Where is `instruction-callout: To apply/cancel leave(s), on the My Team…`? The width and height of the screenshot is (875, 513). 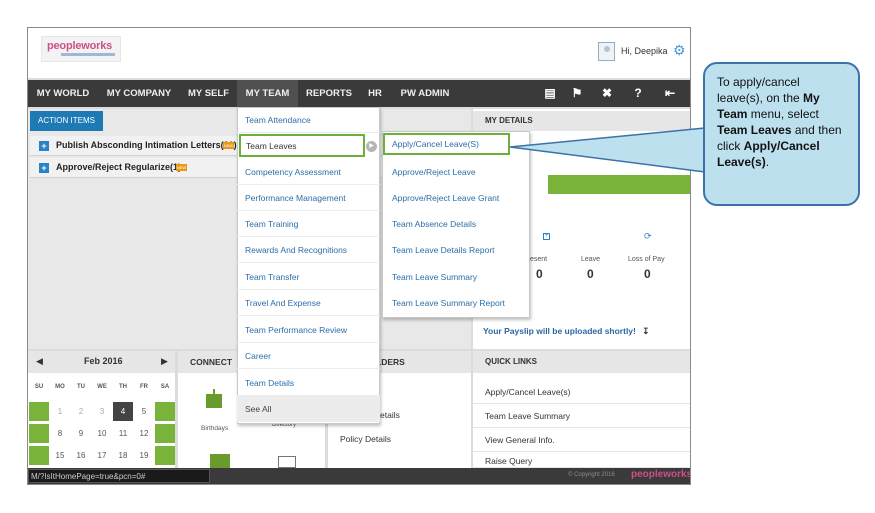
instruction-callout: To apply/cancel leave(s), on the My Team… is located at coordinates (781, 134).